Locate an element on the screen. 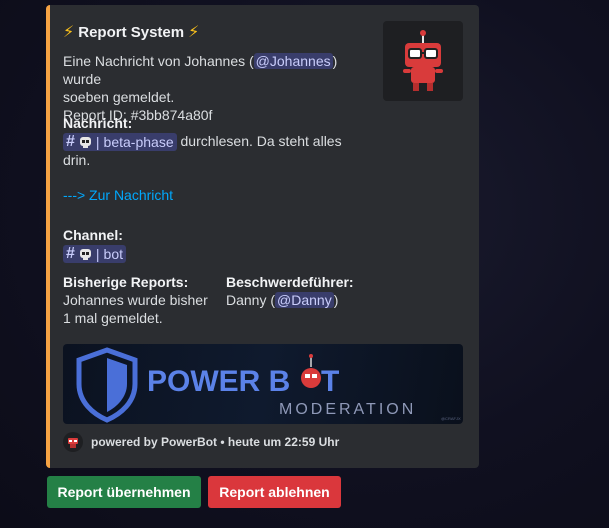  description-text: Eine Nachricht von Johannes ( is located at coordinates (158, 61).